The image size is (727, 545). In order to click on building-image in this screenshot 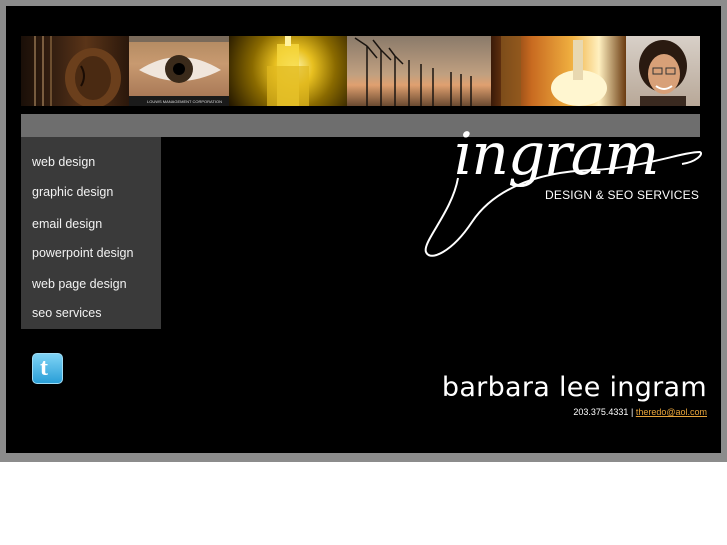, I will do `click(288, 71)`.